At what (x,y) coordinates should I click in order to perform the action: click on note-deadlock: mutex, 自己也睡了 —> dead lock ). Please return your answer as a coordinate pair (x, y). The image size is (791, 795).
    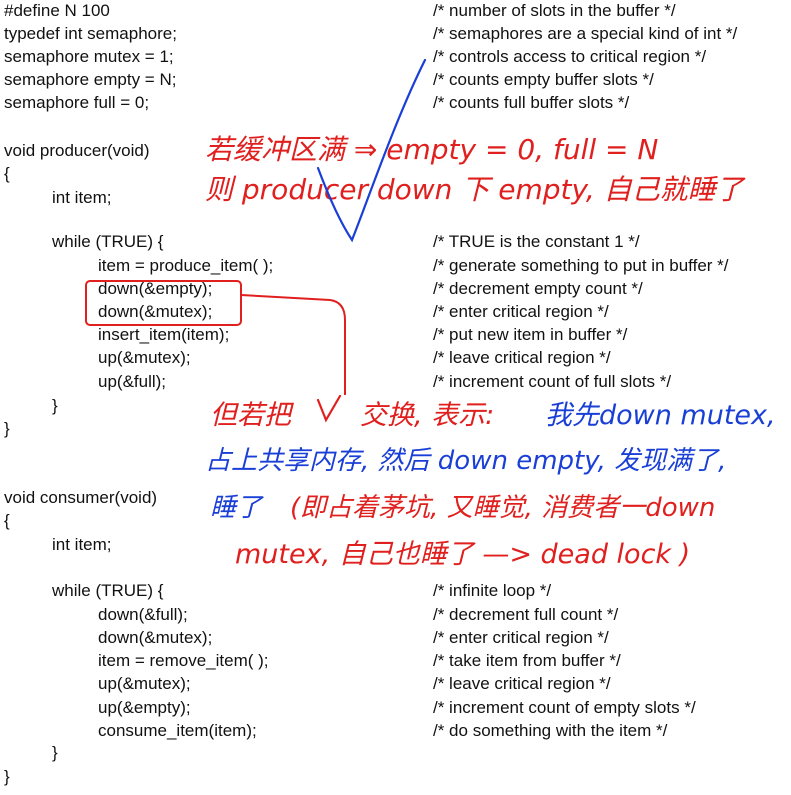
    Looking at the image, I should click on (463, 554).